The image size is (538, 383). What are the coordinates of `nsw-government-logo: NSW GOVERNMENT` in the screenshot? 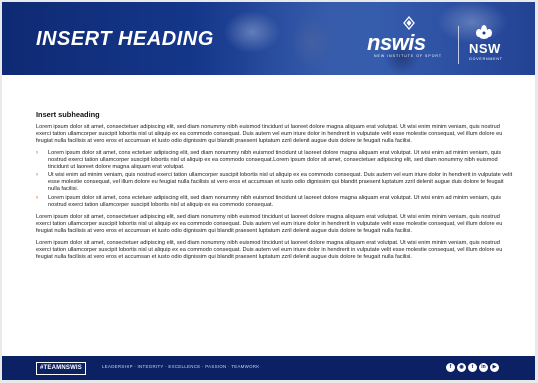 It's located at (485, 44).